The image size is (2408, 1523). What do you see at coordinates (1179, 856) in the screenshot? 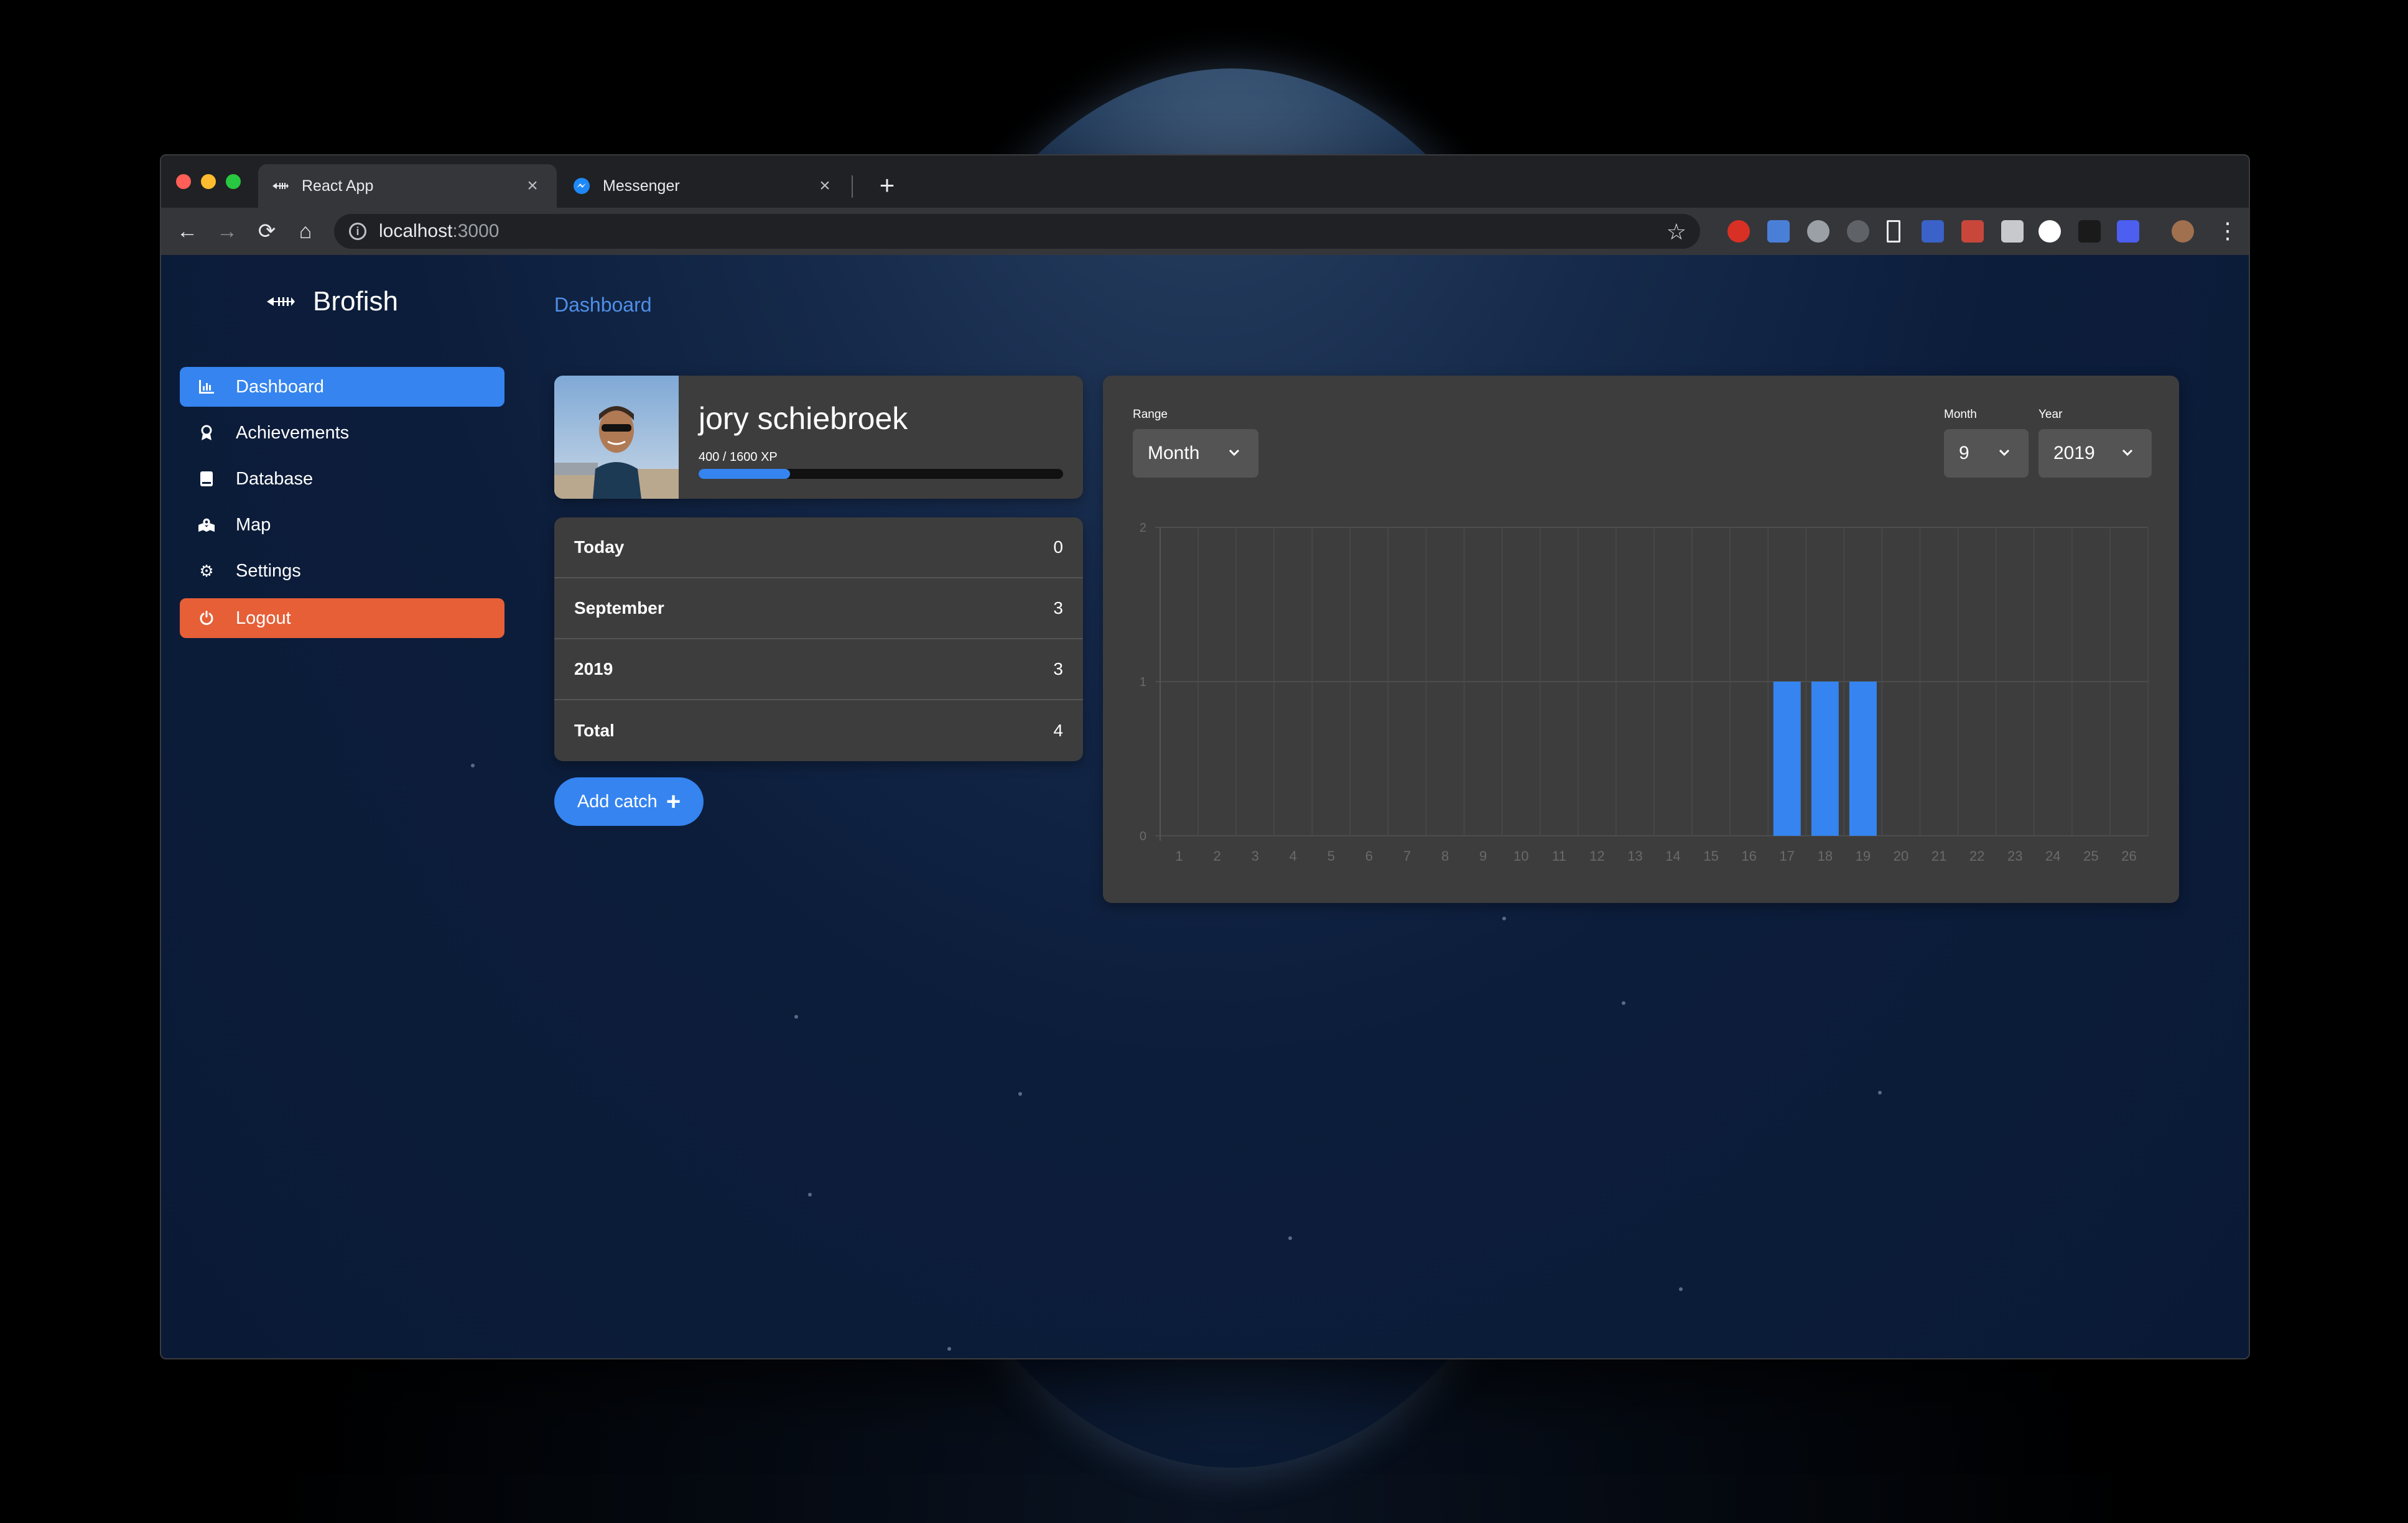
I see `x-tick-label: 1` at bounding box center [1179, 856].